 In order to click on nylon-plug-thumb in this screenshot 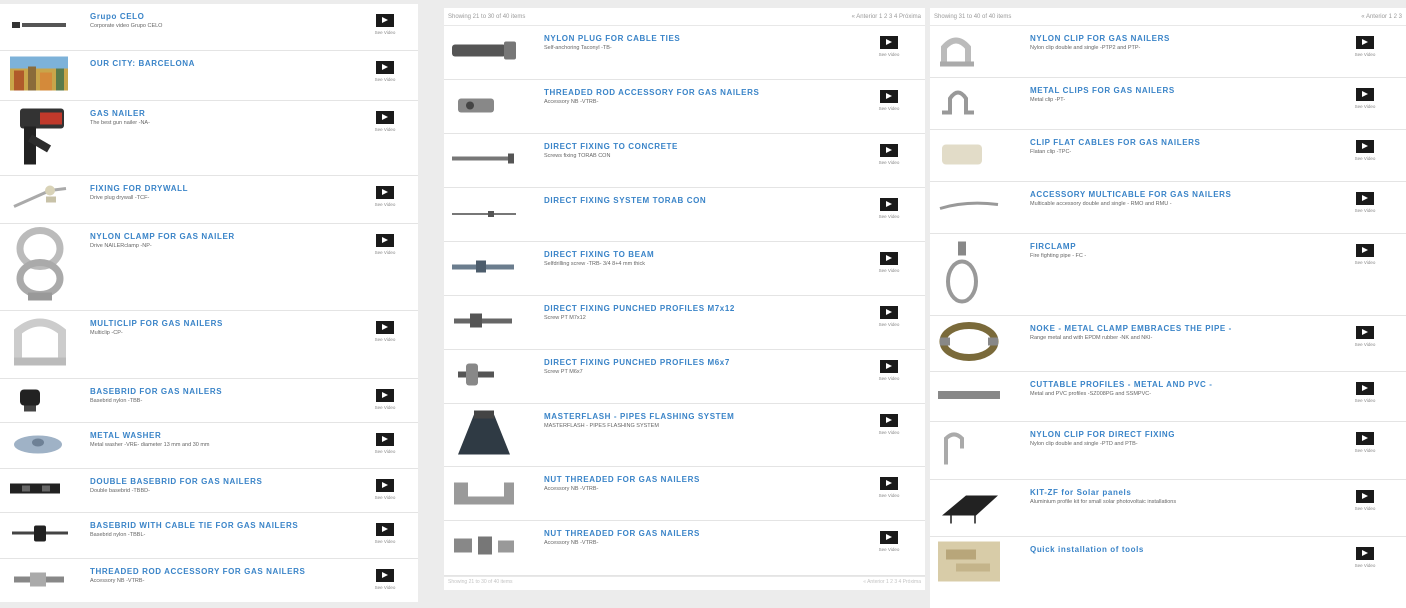, I will do `click(484, 52)`.